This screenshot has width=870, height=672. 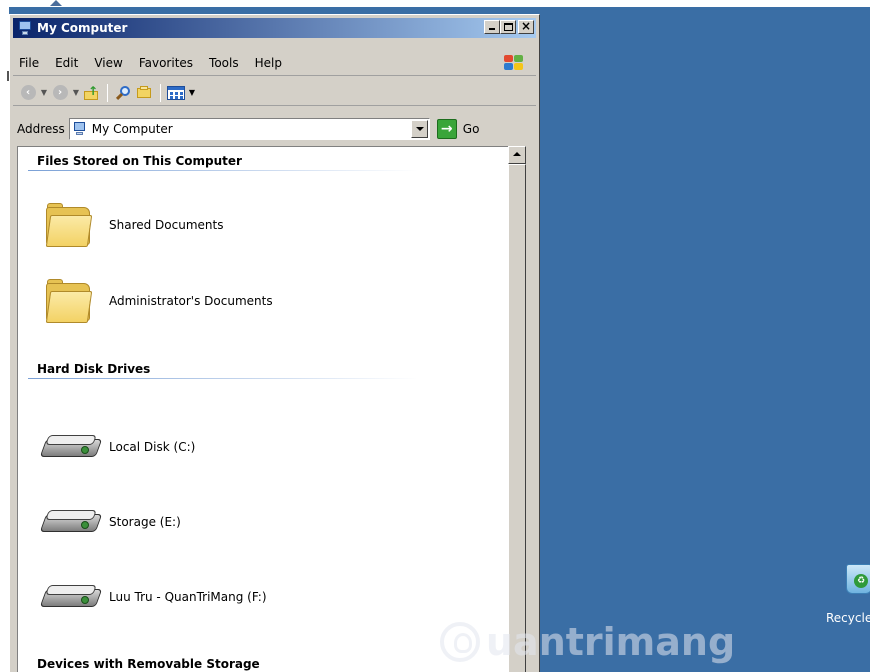 I want to click on recycle-bin-label: Recycle, so click(x=848, y=618).